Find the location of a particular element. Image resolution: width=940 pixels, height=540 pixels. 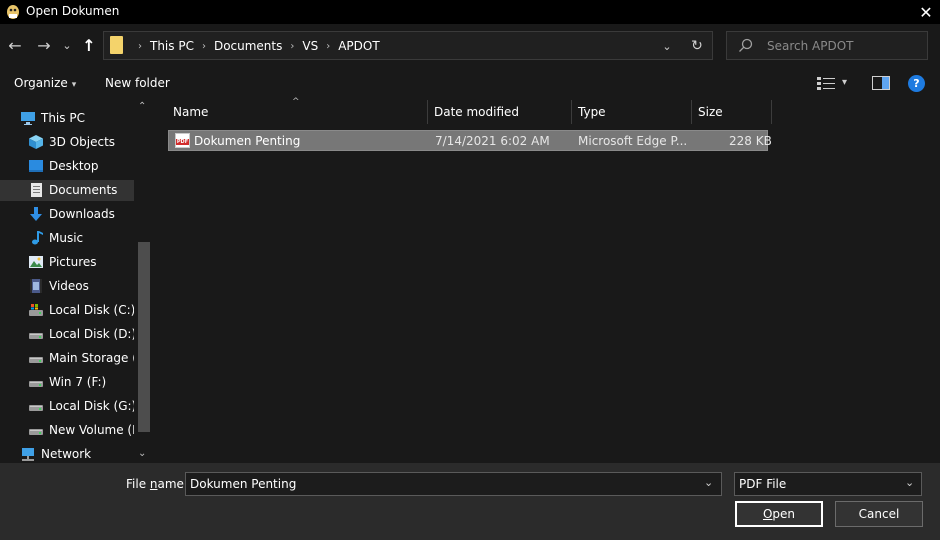

sidebar-item-videos: Videos is located at coordinates (67, 286).